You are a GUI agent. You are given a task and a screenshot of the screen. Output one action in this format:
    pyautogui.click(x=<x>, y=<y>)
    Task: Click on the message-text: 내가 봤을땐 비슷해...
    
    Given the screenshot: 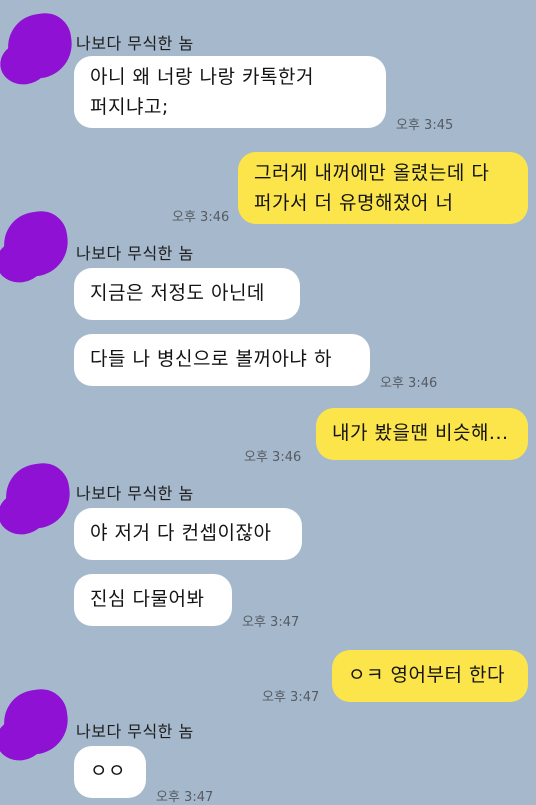 What is the action you would take?
    pyautogui.click(x=420, y=433)
    